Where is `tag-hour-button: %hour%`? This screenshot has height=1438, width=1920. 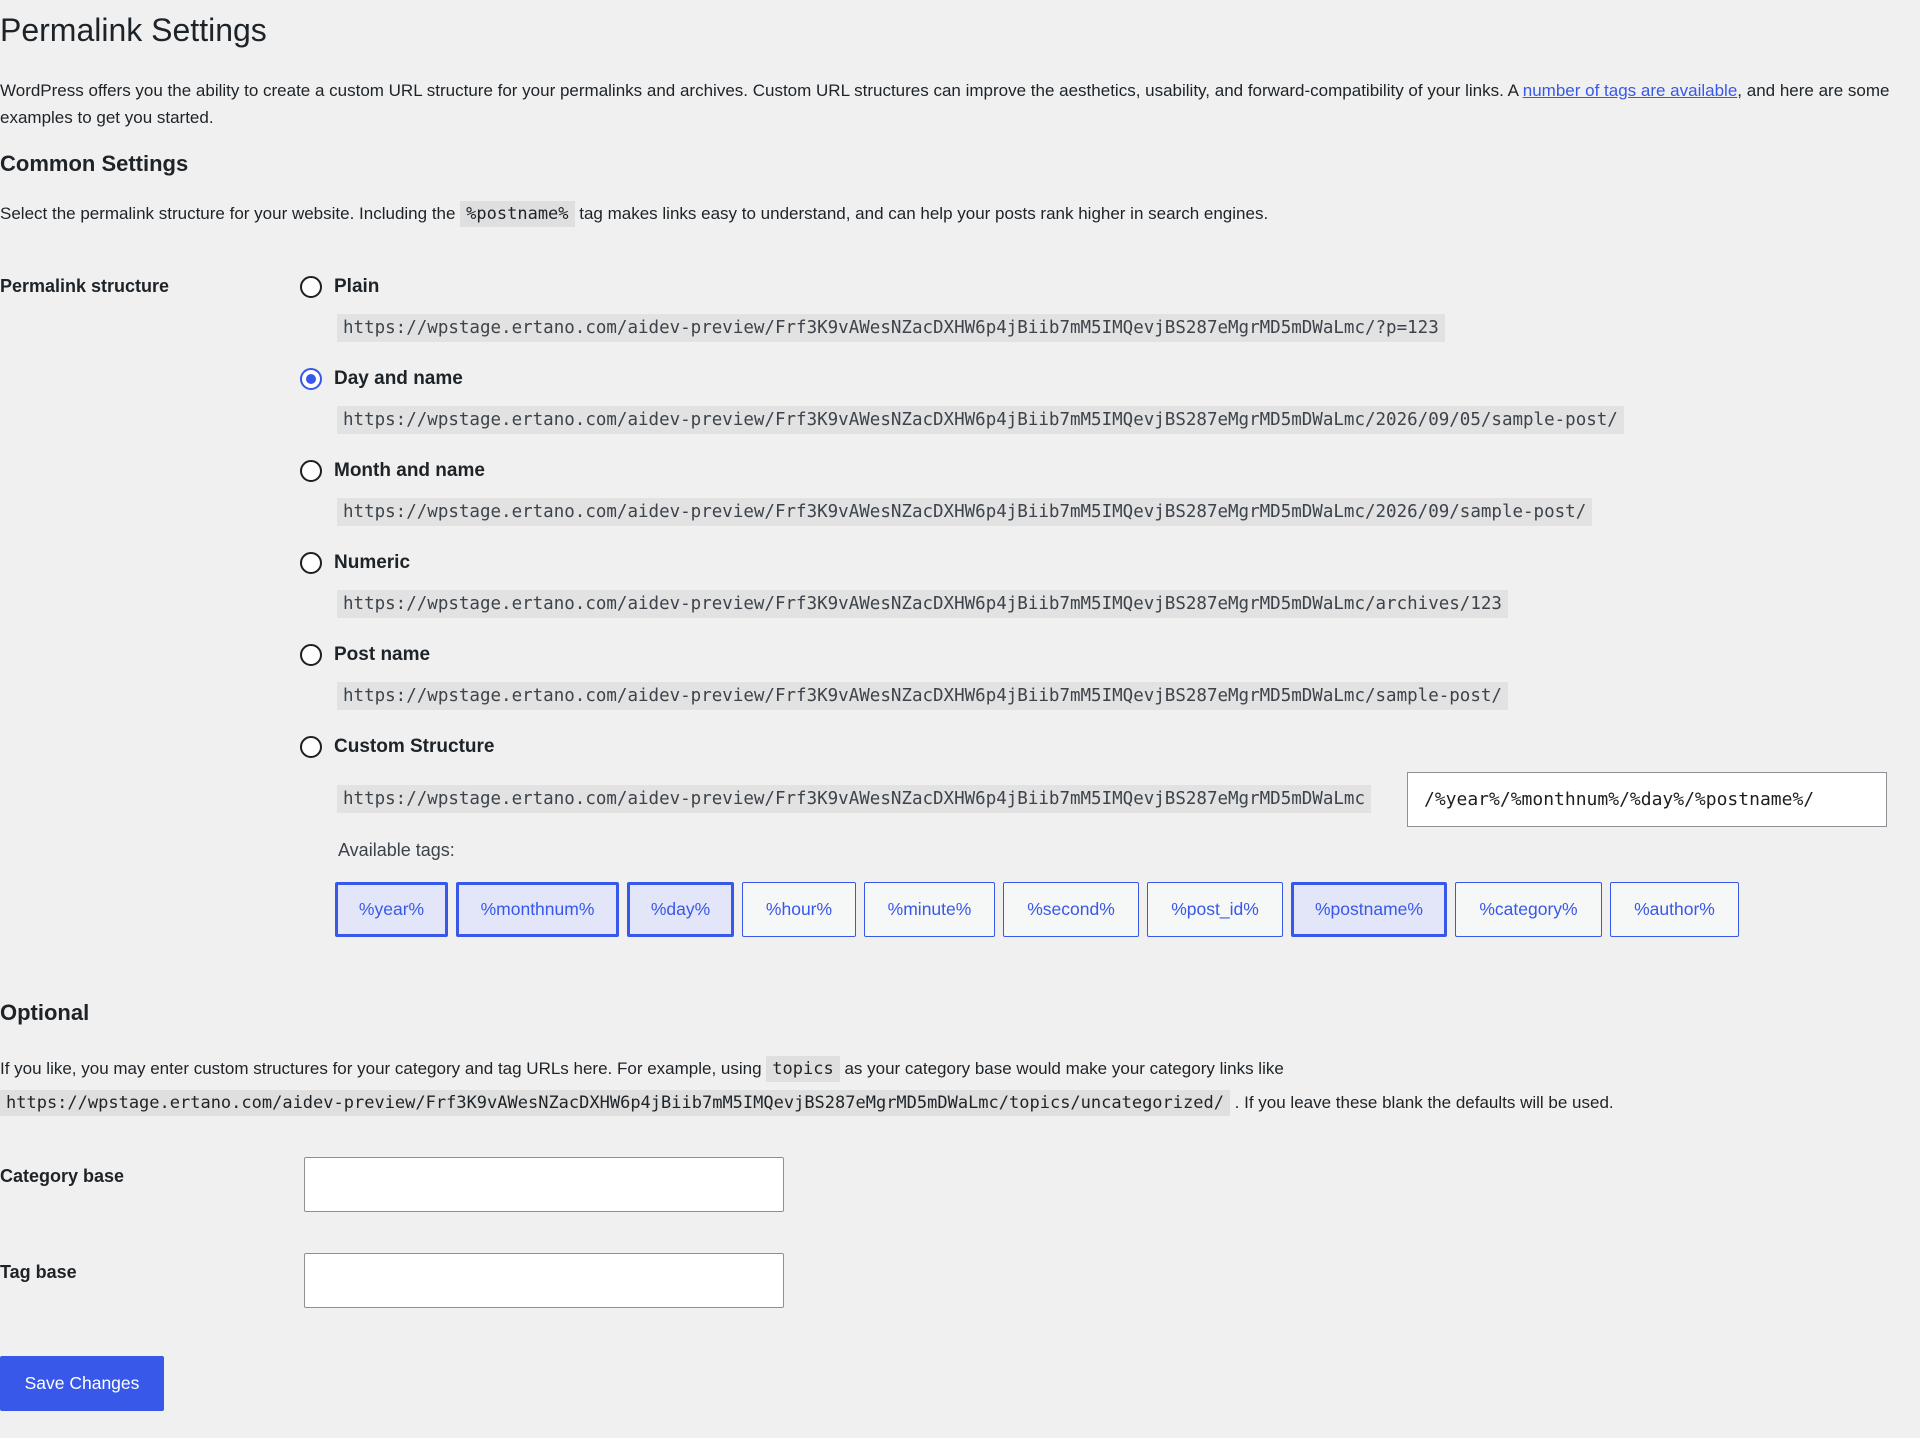
tag-hour-button: %hour% is located at coordinates (799, 909).